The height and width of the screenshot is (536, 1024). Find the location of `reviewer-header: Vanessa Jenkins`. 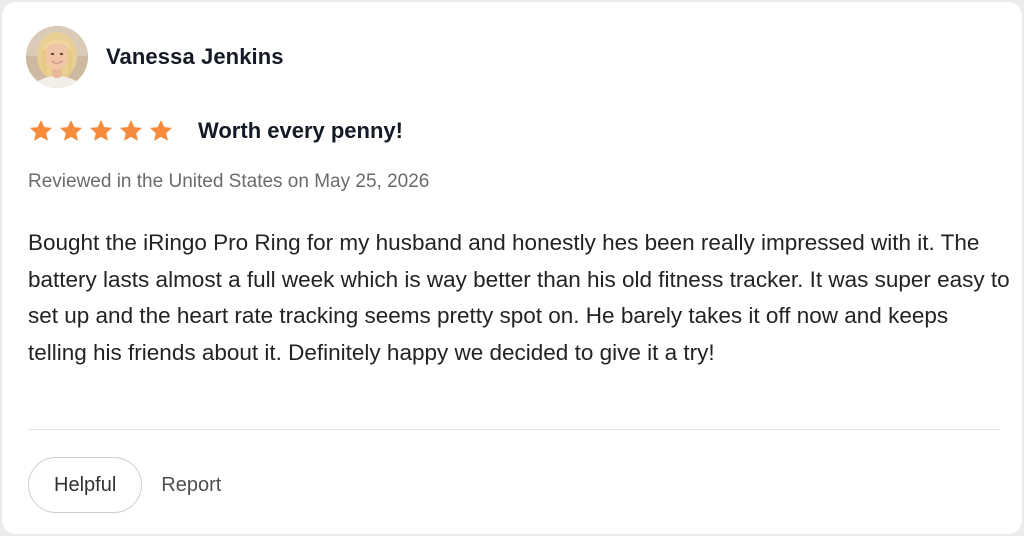

reviewer-header: Vanessa Jenkins is located at coordinates (155, 57).